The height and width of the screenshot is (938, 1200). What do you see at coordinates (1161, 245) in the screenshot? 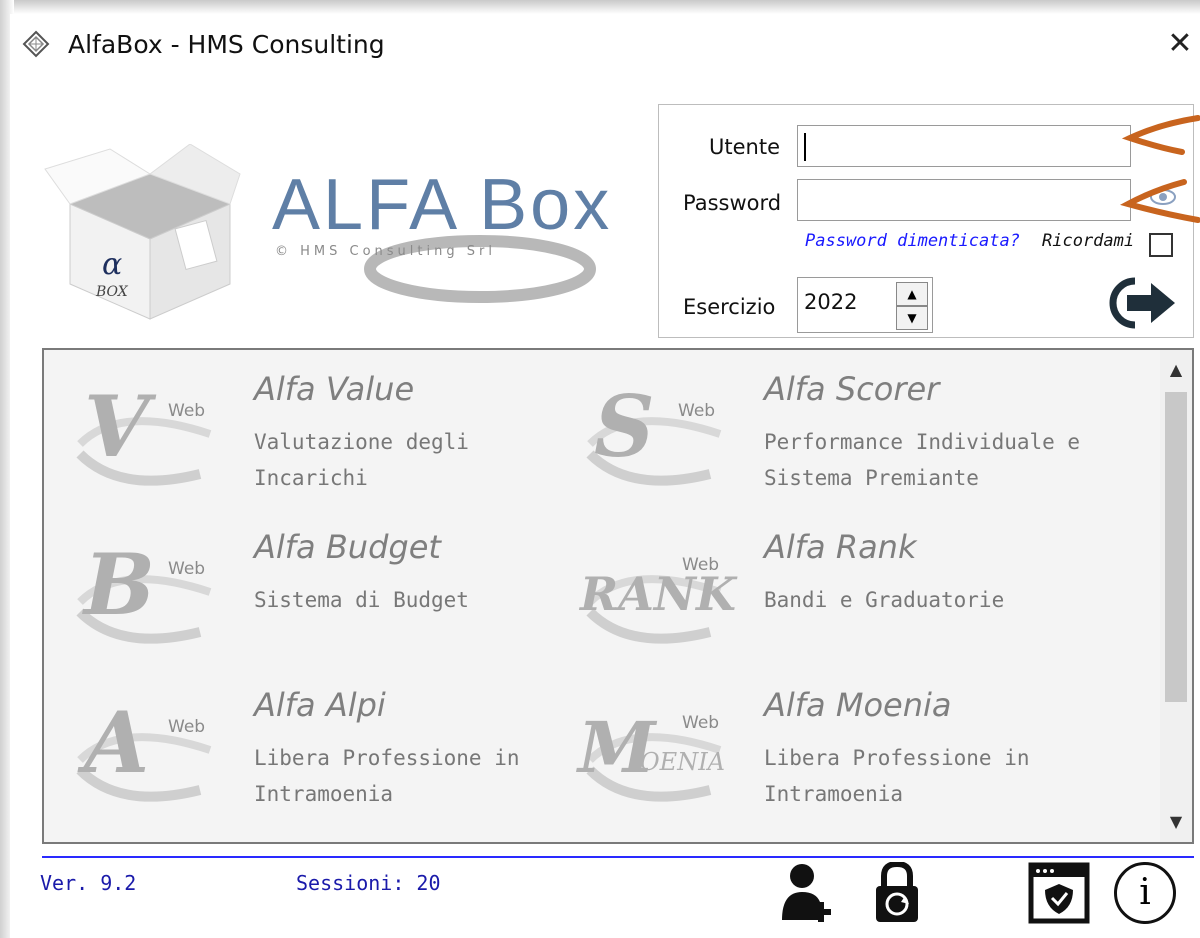
I see `remember-checkbox` at bounding box center [1161, 245].